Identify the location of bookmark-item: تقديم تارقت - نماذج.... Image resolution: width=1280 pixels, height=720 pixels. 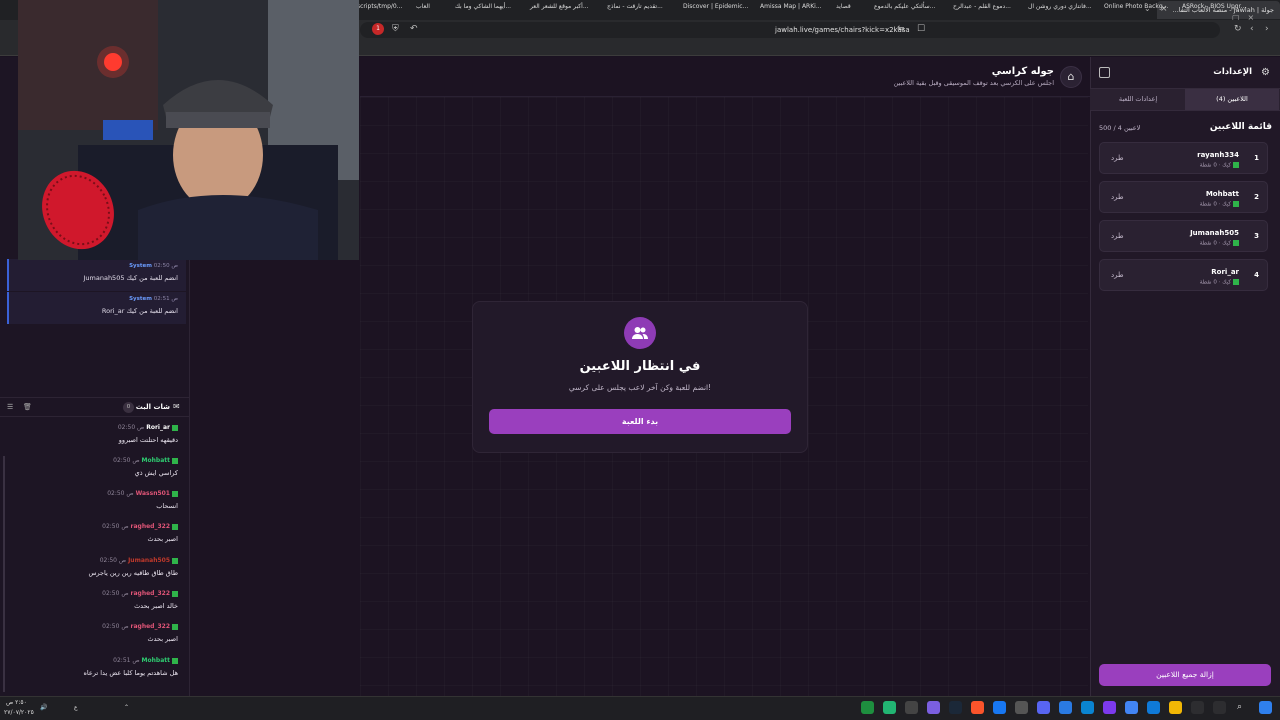
(635, 6).